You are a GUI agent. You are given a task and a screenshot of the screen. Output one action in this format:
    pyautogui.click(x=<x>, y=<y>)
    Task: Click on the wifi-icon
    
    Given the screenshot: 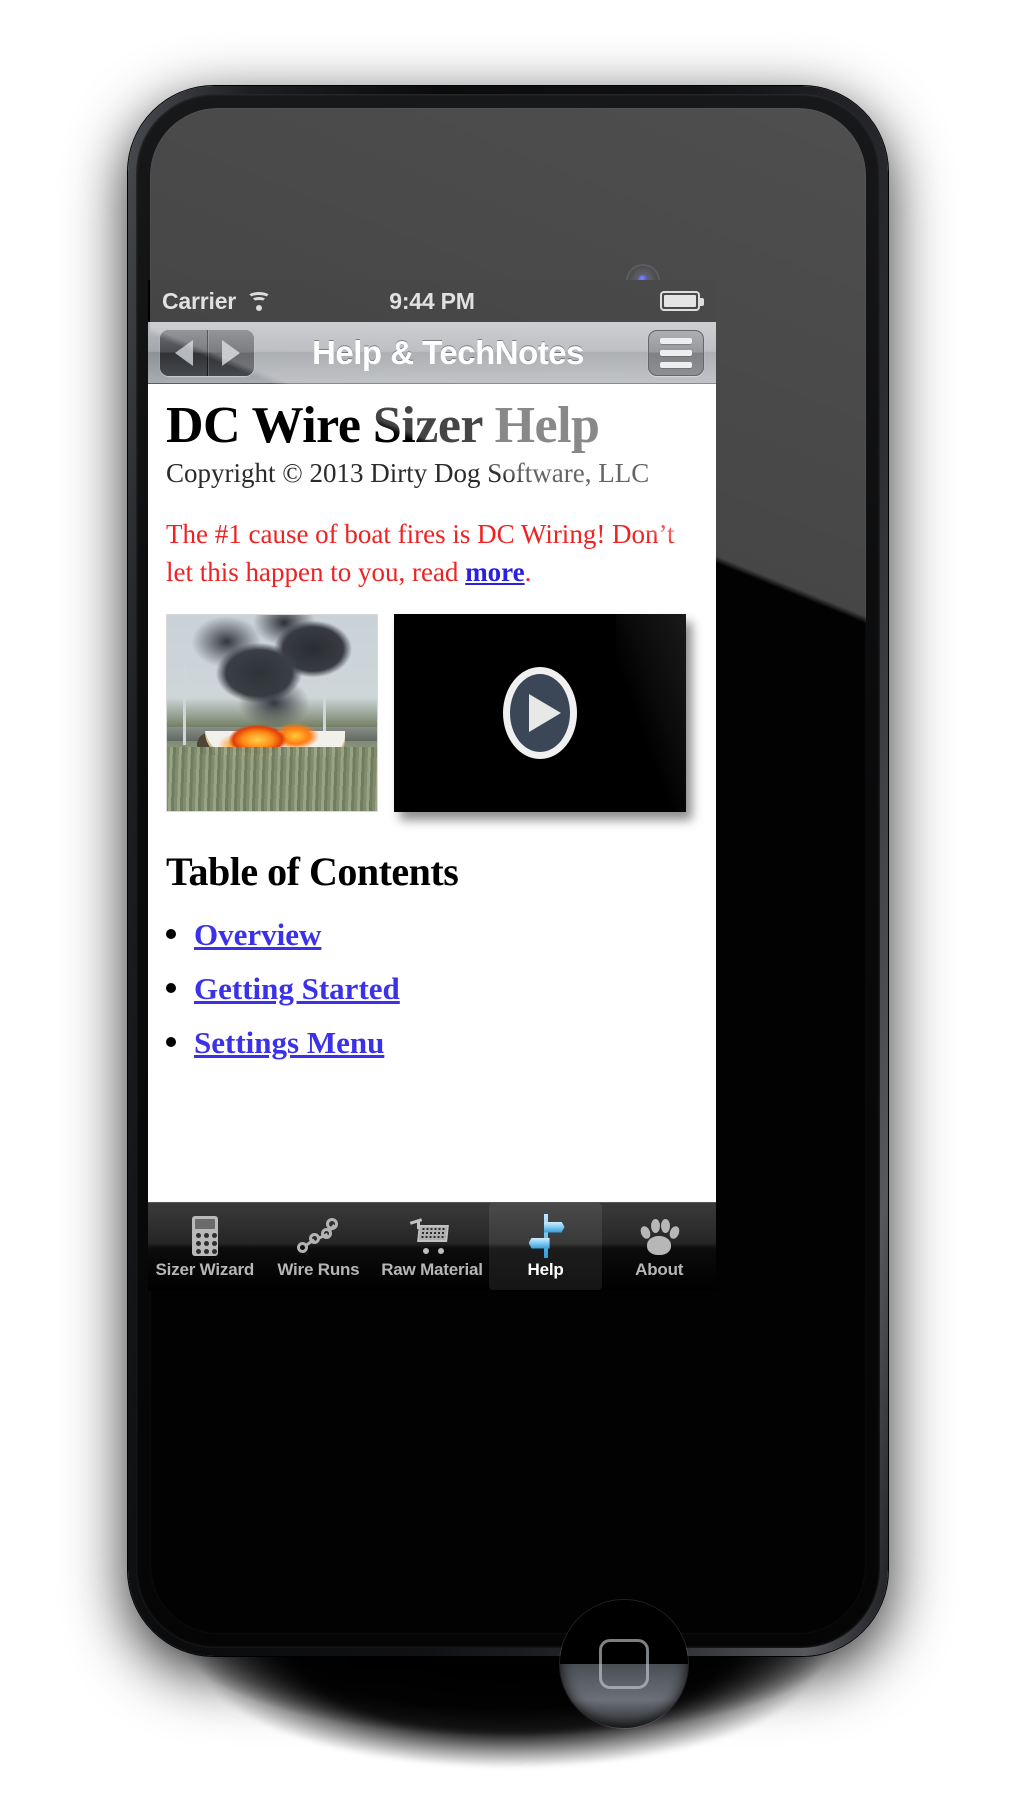 What is the action you would take?
    pyautogui.click(x=259, y=301)
    